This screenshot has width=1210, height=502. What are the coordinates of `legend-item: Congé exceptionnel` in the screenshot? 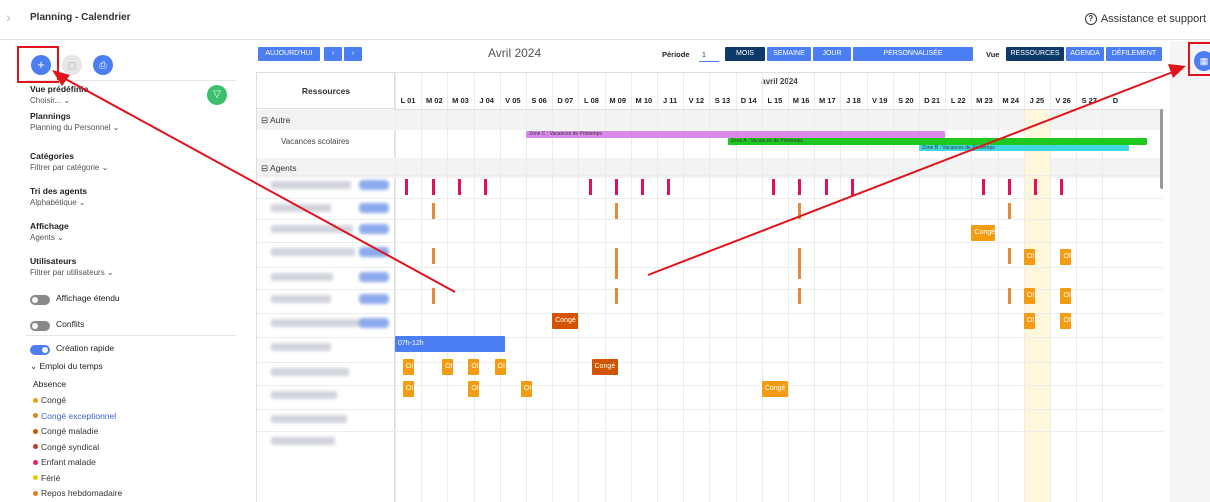 It's located at (74, 416).